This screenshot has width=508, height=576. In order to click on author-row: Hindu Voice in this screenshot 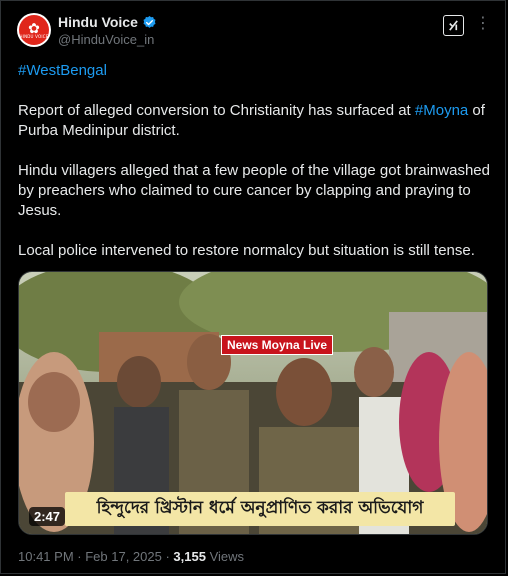, I will do `click(107, 22)`.